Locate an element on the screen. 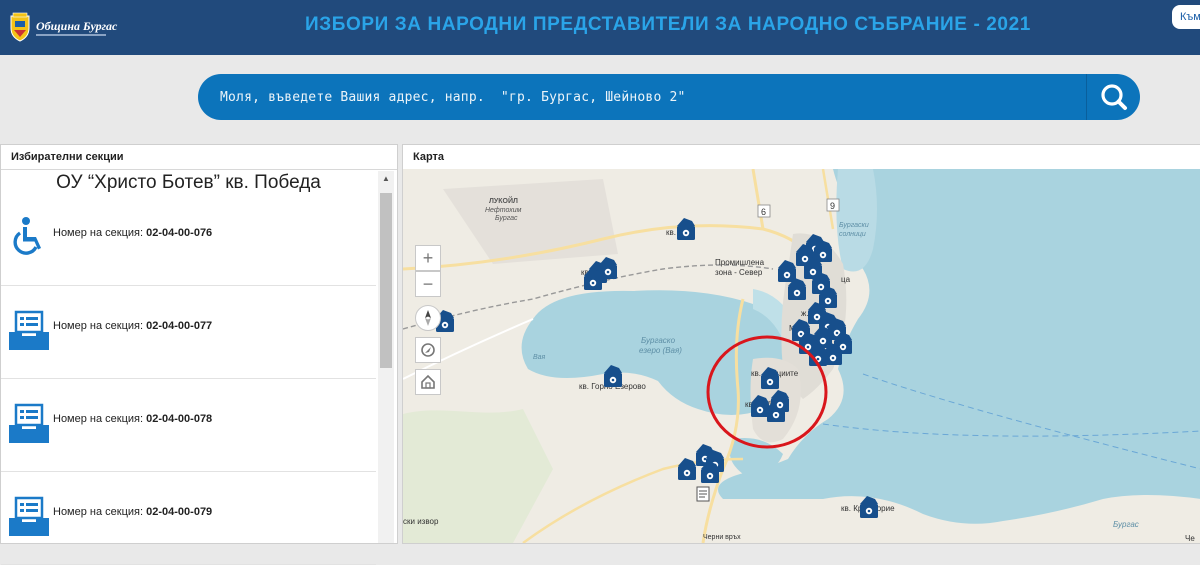  svg-text: 9 is located at coordinates (832, 206).